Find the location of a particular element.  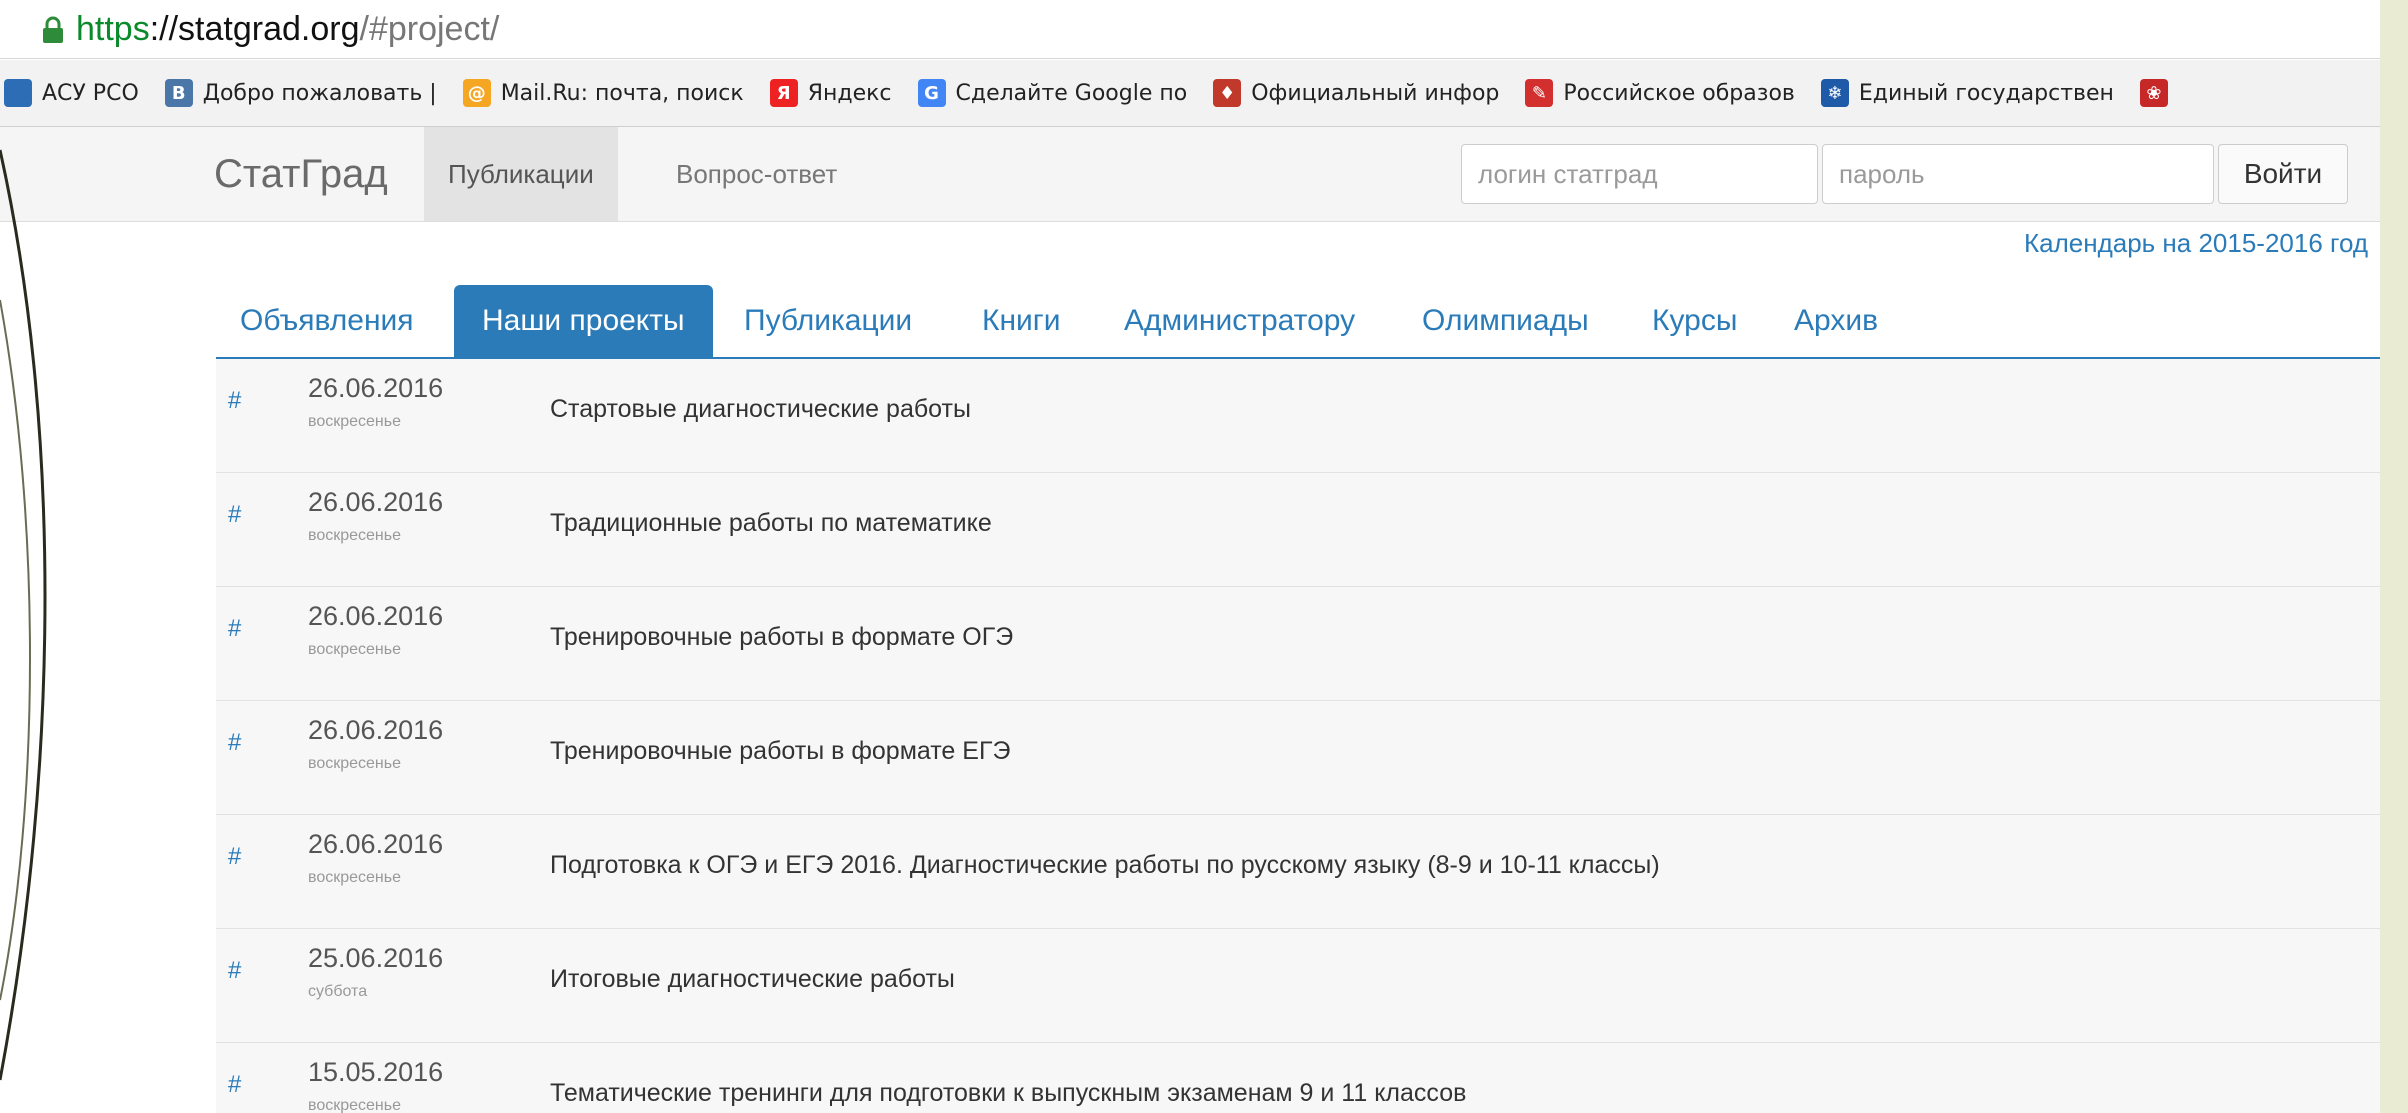

decorative-curve is located at coordinates (23, 615).